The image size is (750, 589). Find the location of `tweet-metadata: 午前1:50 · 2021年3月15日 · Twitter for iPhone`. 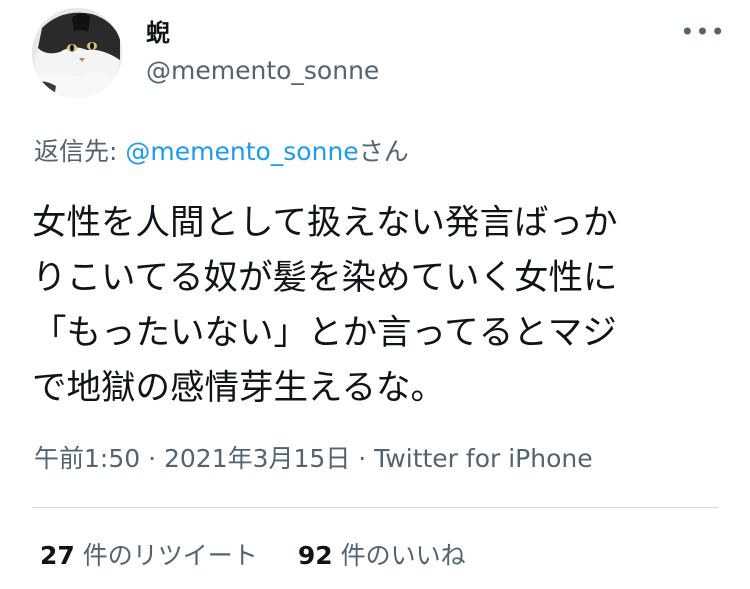

tweet-metadata: 午前1:50 · 2021年3月15日 · Twitter for iPhone is located at coordinates (313, 459).